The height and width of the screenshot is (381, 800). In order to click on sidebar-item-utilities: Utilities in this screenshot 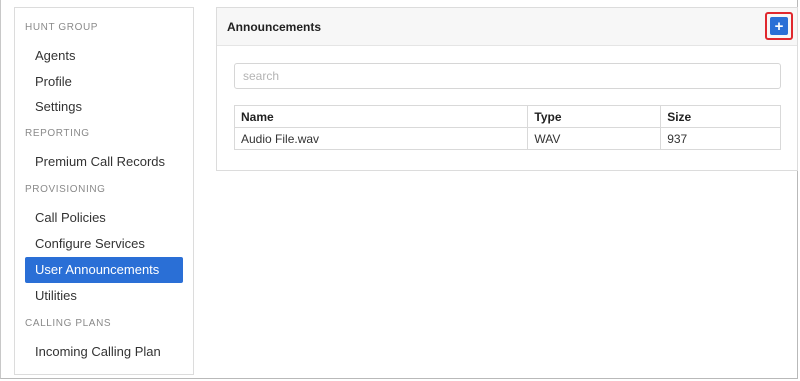, I will do `click(104, 296)`.